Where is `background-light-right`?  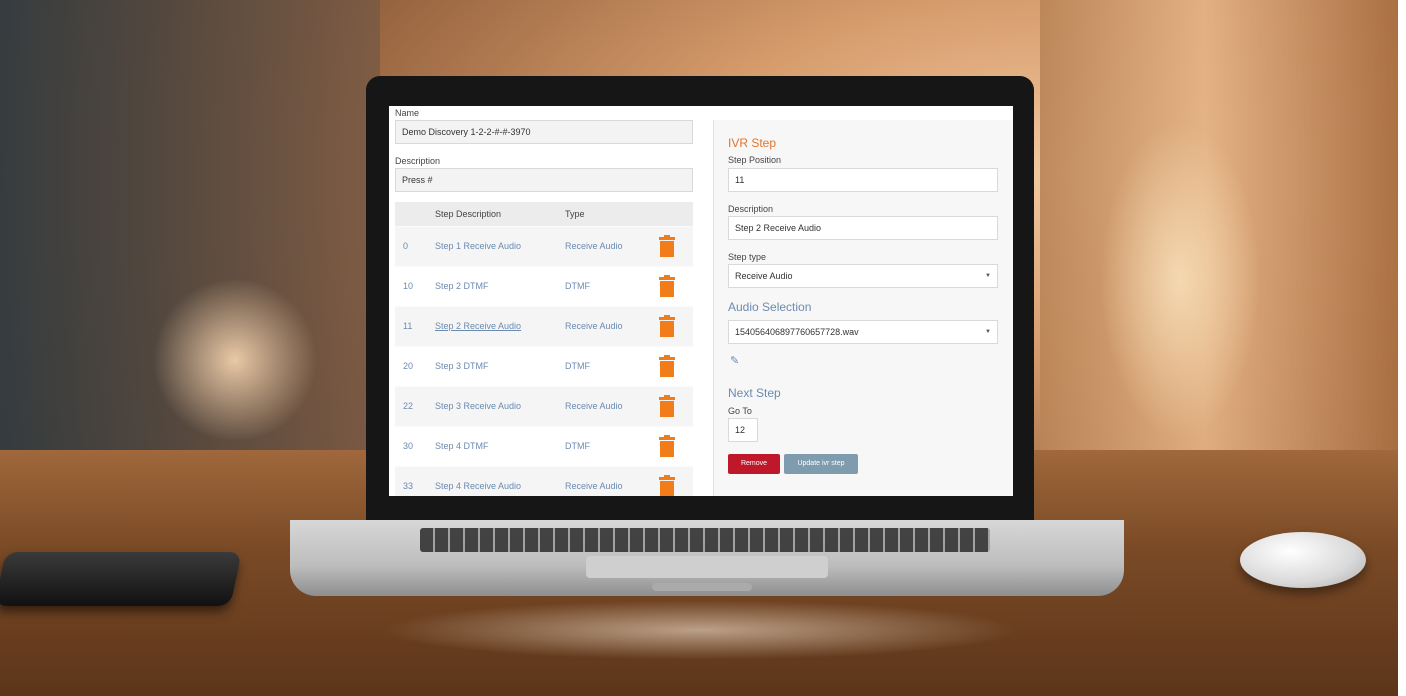 background-light-right is located at coordinates (1180, 280).